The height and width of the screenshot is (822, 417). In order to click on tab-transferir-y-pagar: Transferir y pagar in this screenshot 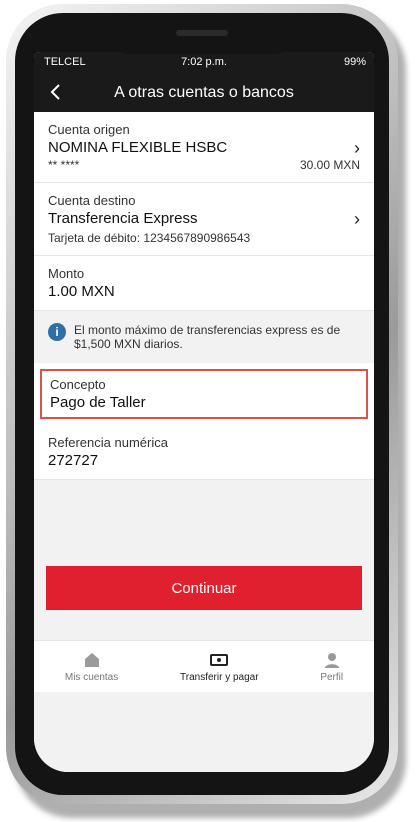, I will do `click(219, 667)`.